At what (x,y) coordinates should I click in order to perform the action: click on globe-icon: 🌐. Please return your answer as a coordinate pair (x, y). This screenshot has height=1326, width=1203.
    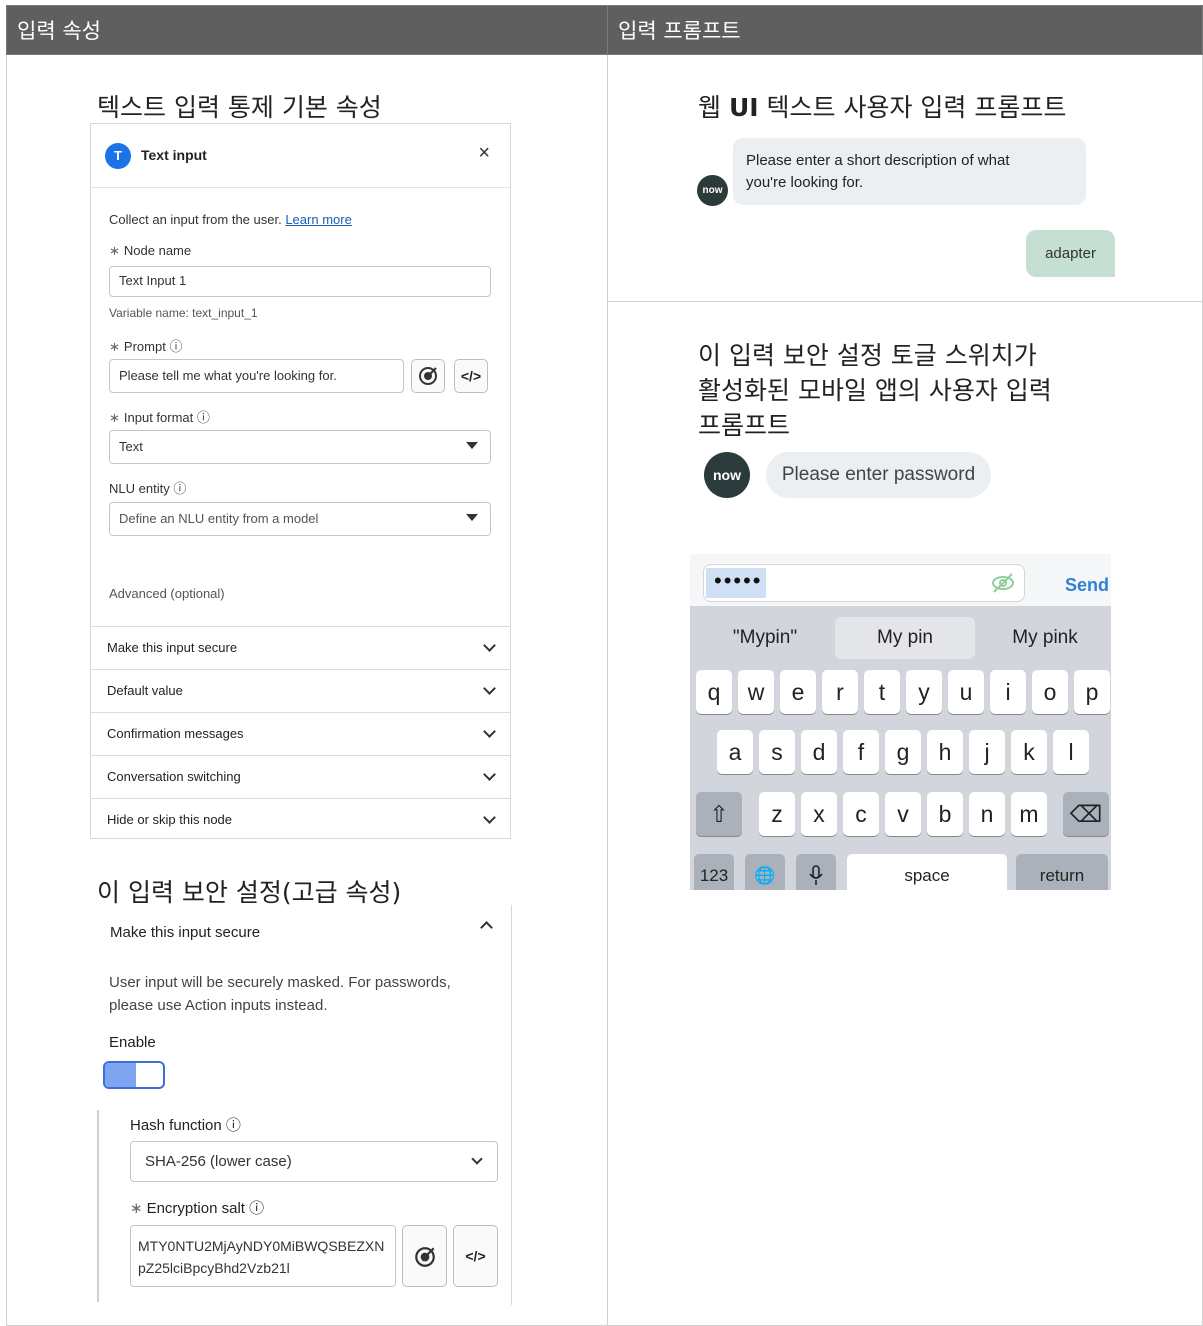
    Looking at the image, I should click on (765, 872).